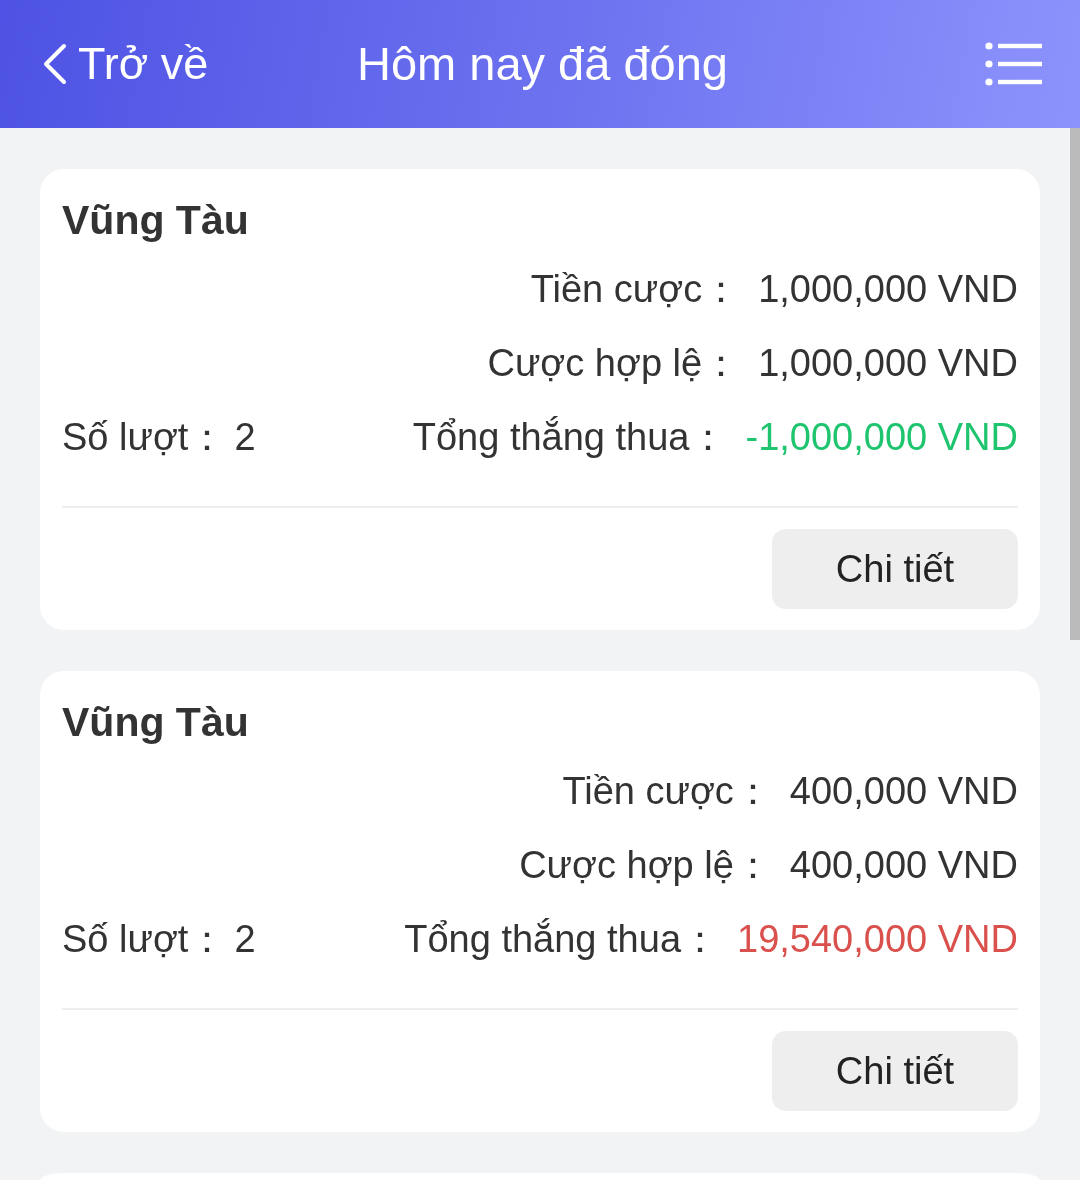  What do you see at coordinates (1013, 64) in the screenshot?
I see `menu-icon` at bounding box center [1013, 64].